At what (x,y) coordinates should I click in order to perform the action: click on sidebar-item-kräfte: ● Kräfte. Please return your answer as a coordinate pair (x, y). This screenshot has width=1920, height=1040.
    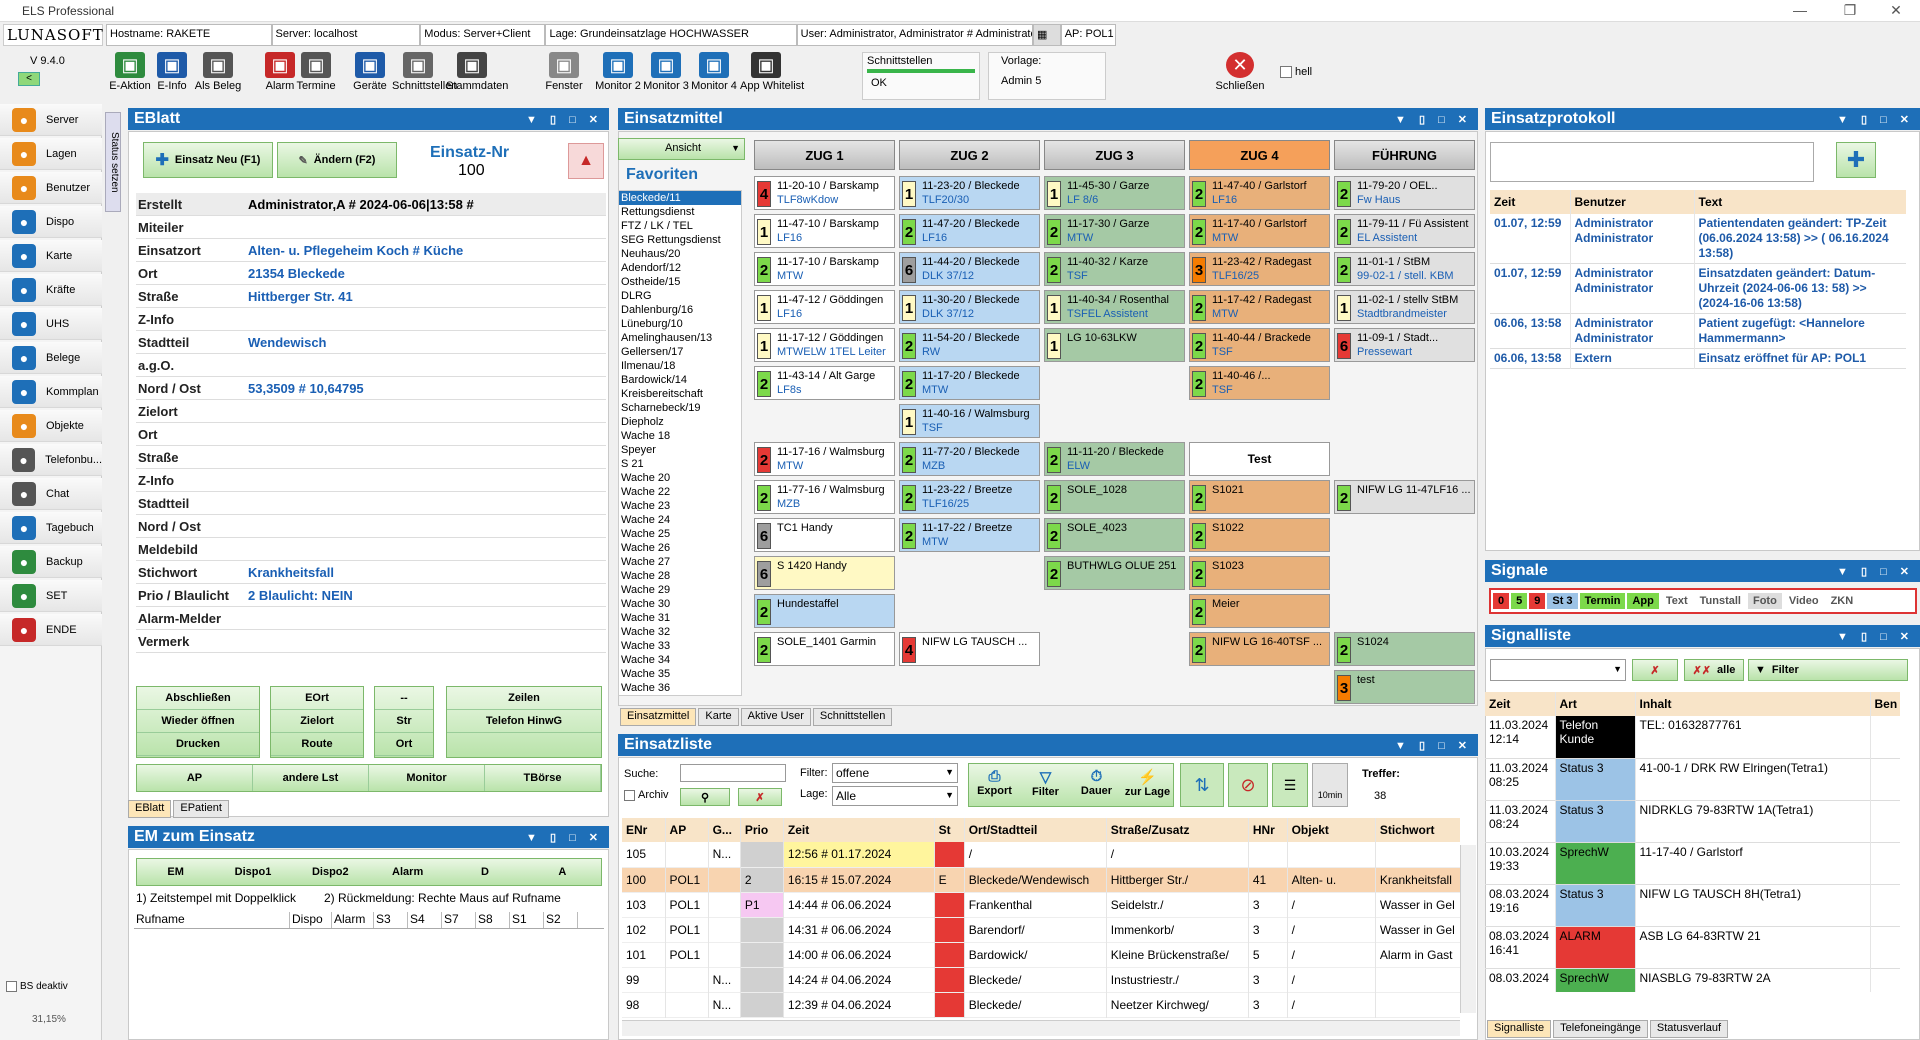
    Looking at the image, I should click on (51, 290).